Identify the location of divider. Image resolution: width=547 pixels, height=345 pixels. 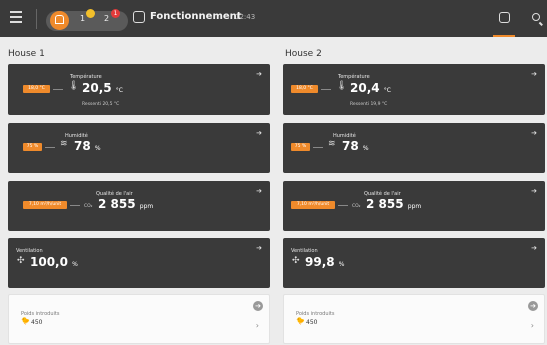
(36, 19).